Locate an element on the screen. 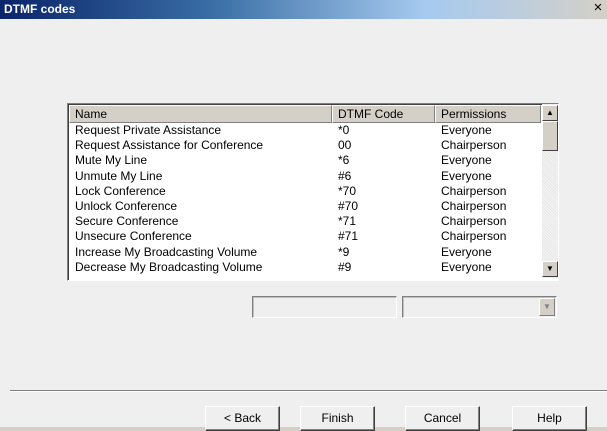 The image size is (607, 431). row-name: Decrease My Broadcasting Volume is located at coordinates (169, 266).